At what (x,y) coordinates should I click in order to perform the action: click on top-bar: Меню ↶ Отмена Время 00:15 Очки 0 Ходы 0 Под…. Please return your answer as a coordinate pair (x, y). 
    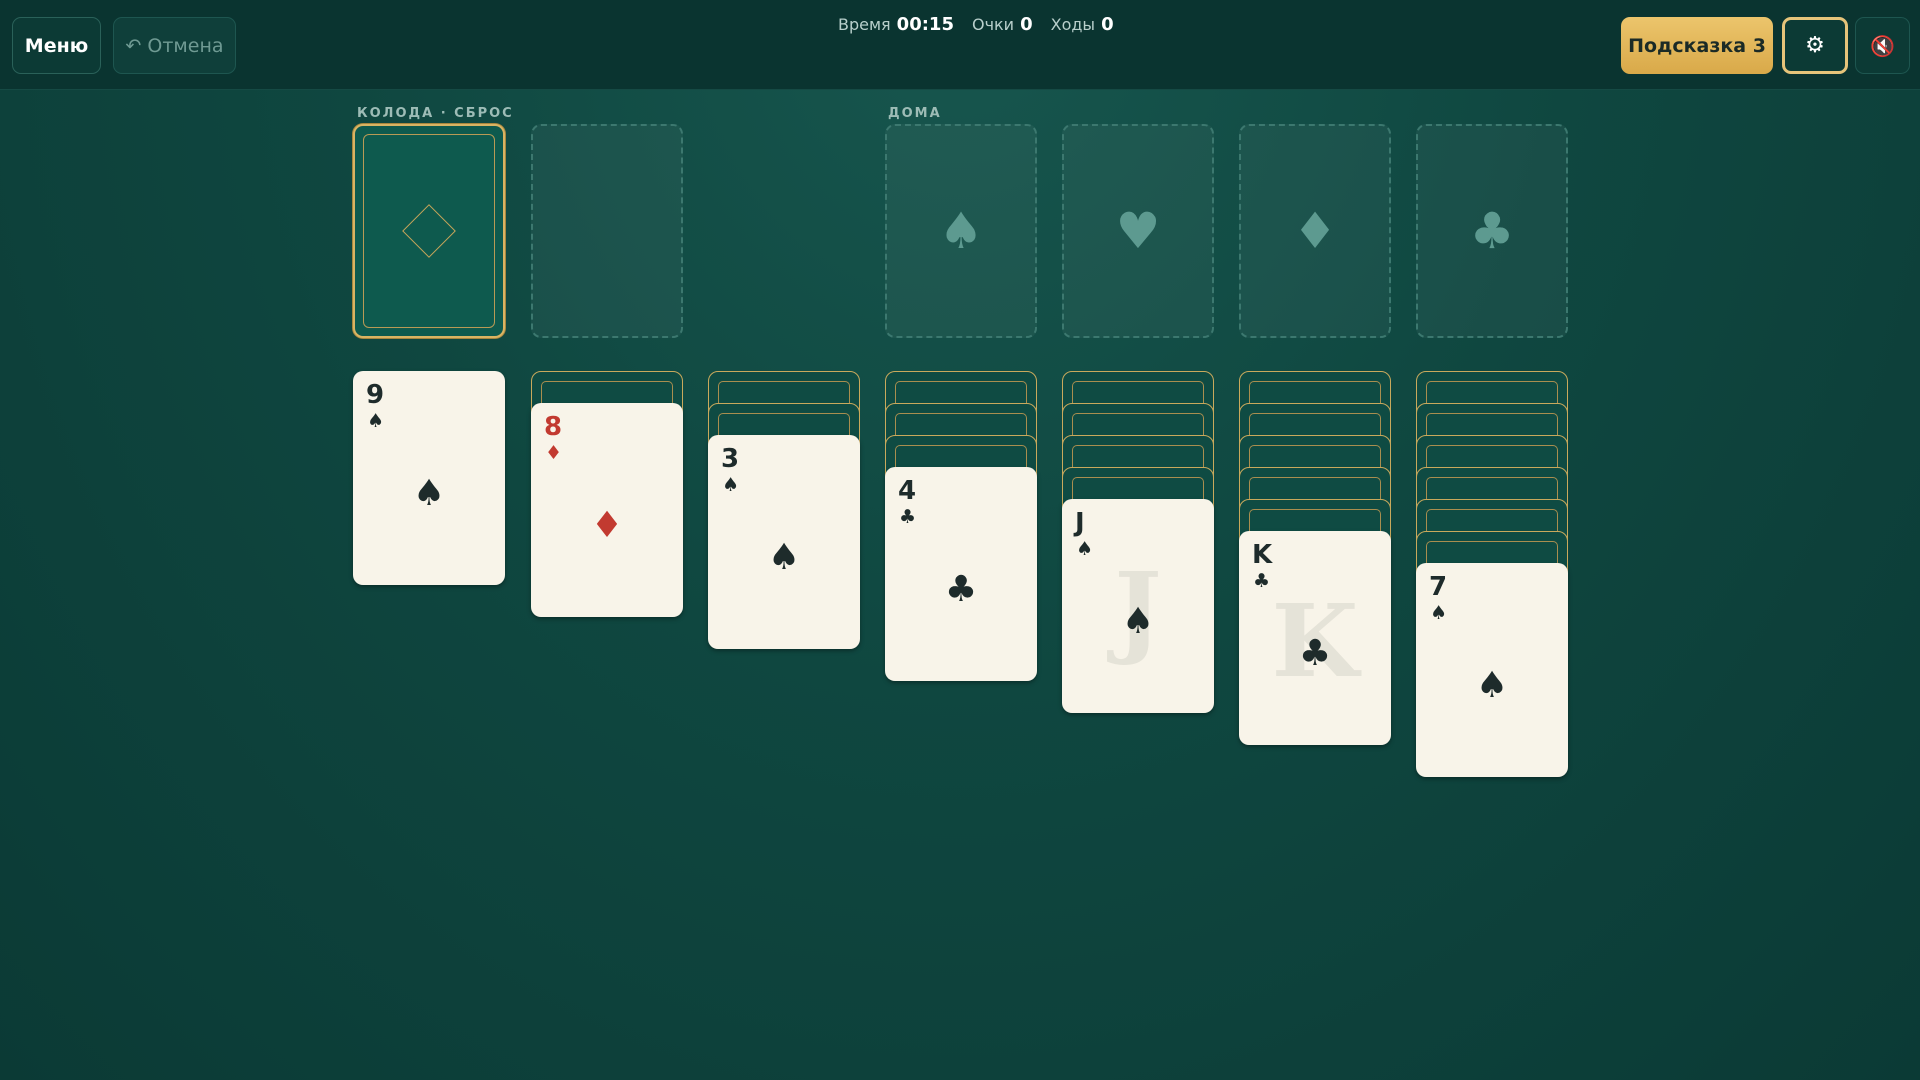
    Looking at the image, I should click on (960, 45).